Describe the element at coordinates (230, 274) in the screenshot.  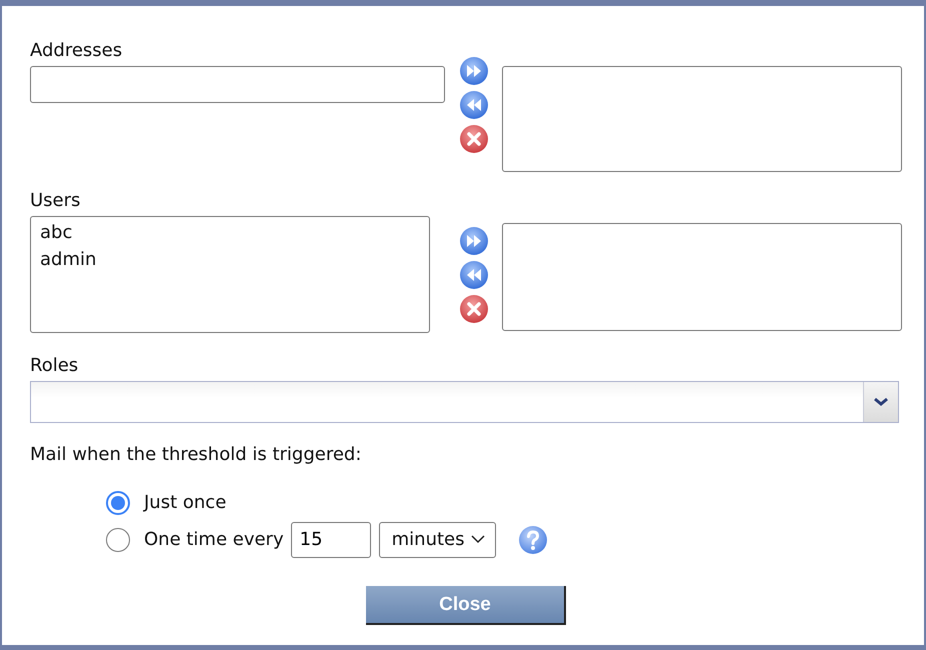
I see `users-list: abc admin` at that location.